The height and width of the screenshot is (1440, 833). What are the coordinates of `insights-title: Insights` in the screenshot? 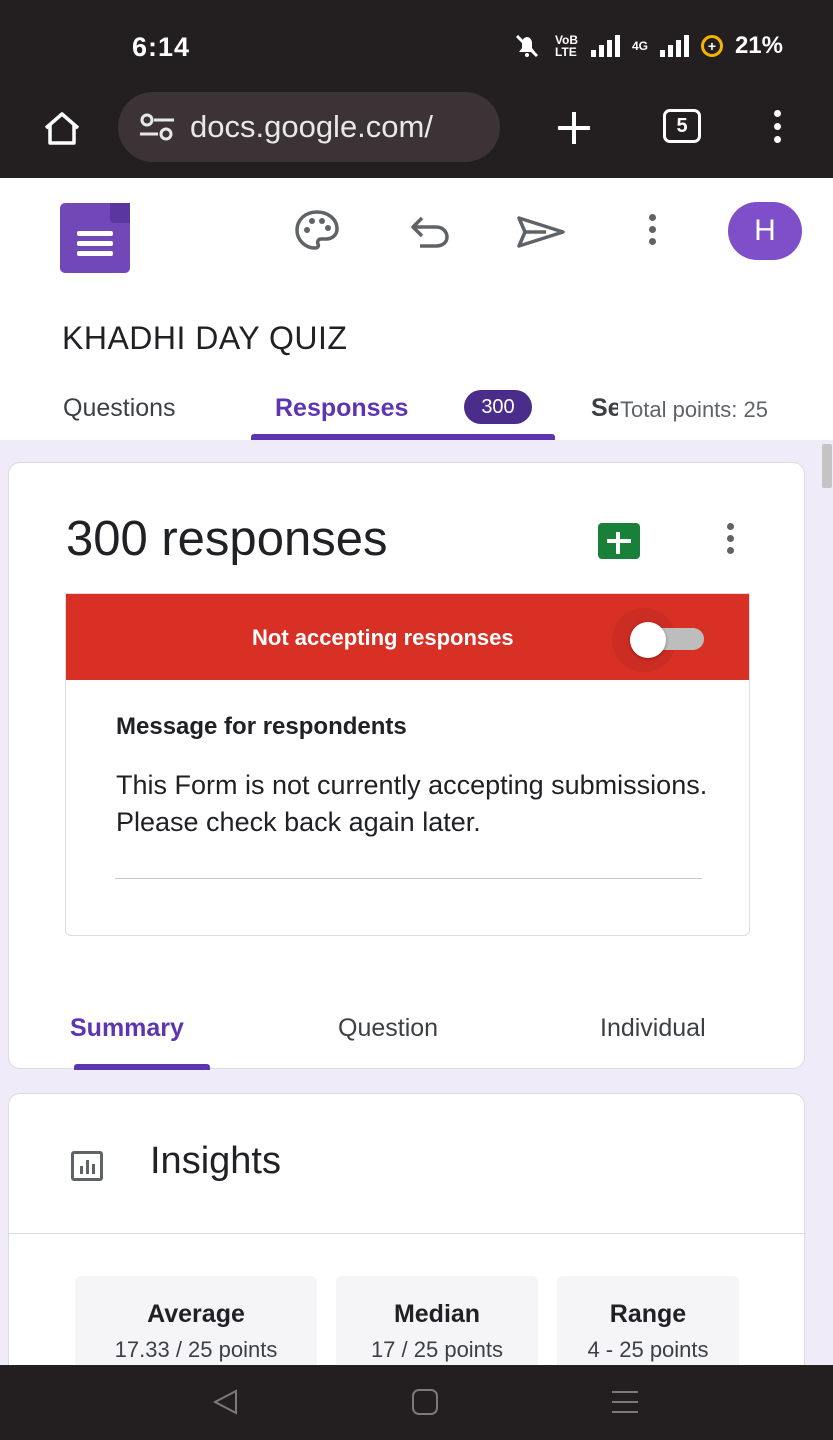 It's located at (215, 1161).